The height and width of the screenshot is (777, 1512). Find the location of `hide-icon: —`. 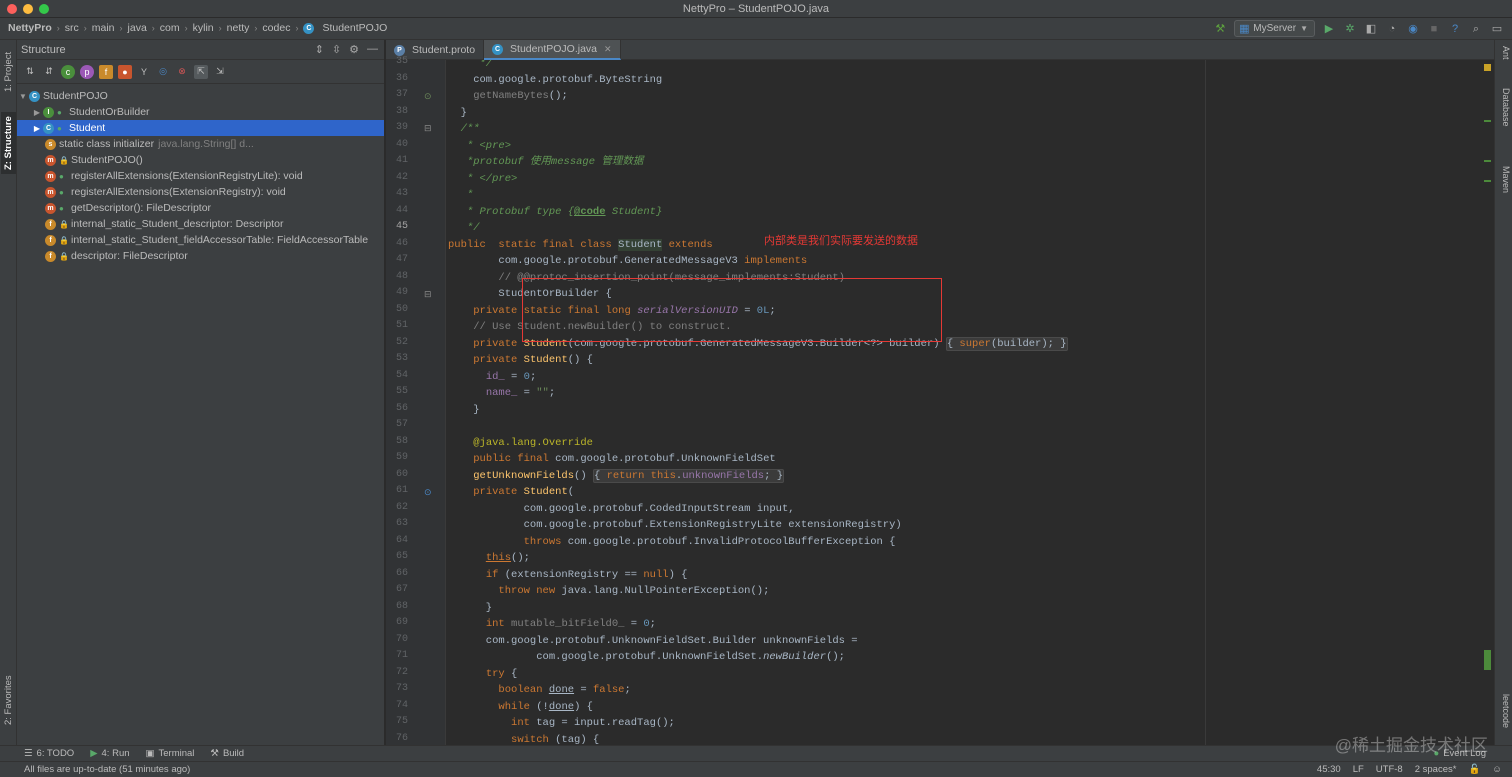

hide-icon: — is located at coordinates (372, 49).